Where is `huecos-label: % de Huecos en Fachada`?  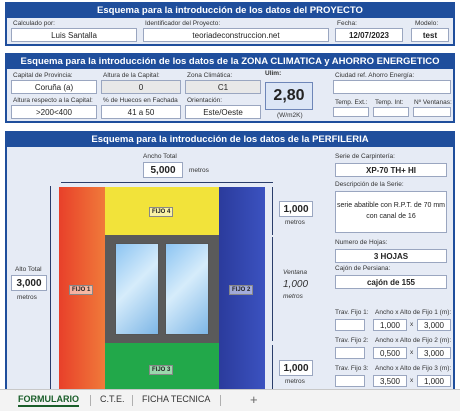 huecos-label: % de Huecos en Fachada is located at coordinates (140, 100).